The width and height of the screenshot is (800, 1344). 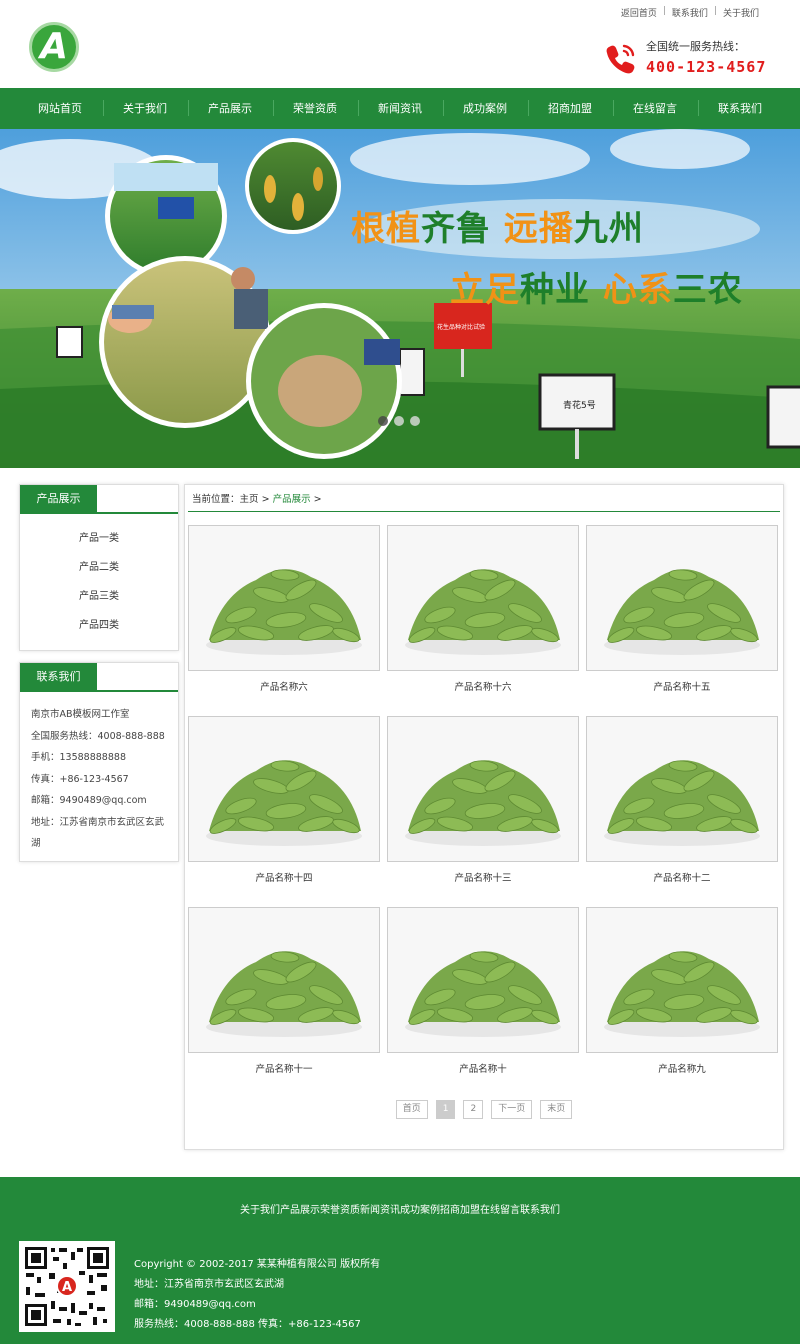 I want to click on nav-item-about: 关于我们, so click(x=145, y=108).